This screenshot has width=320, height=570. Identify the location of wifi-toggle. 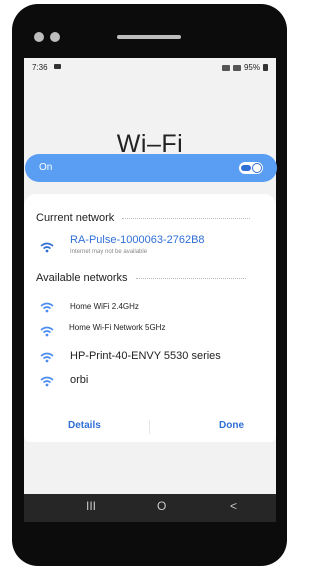
(251, 168).